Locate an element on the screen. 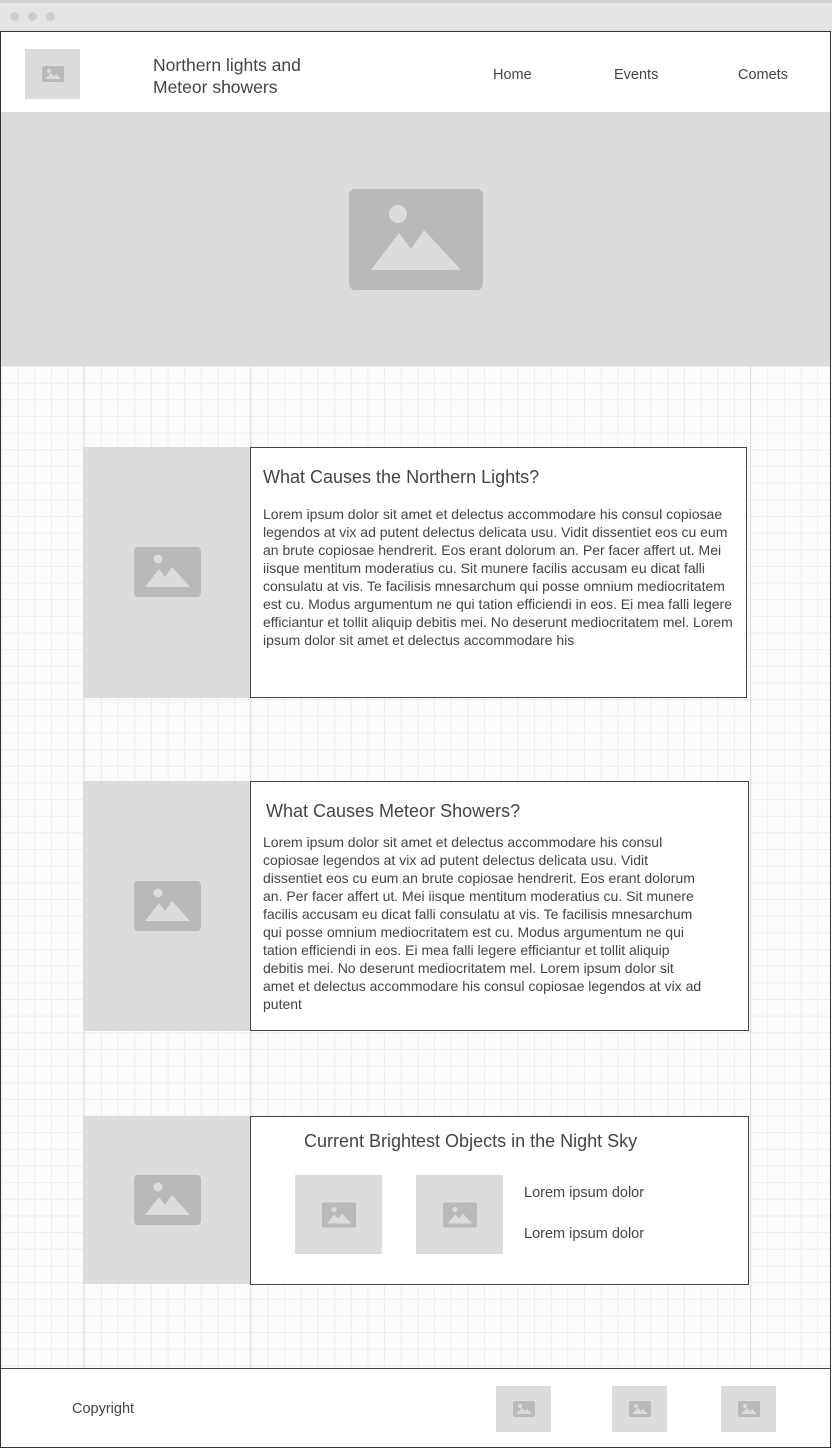 This screenshot has width=832, height=1452. site-title: Northern lights and Meteor showers is located at coordinates (227, 76).